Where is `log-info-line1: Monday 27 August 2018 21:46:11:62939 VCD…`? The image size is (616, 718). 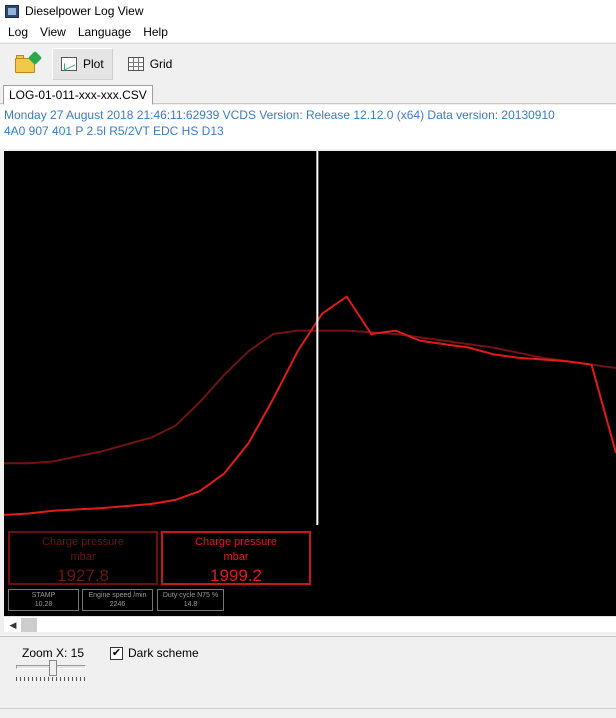
log-info-line1: Monday 27 August 2018 21:46:11:62939 VCD… is located at coordinates (279, 115).